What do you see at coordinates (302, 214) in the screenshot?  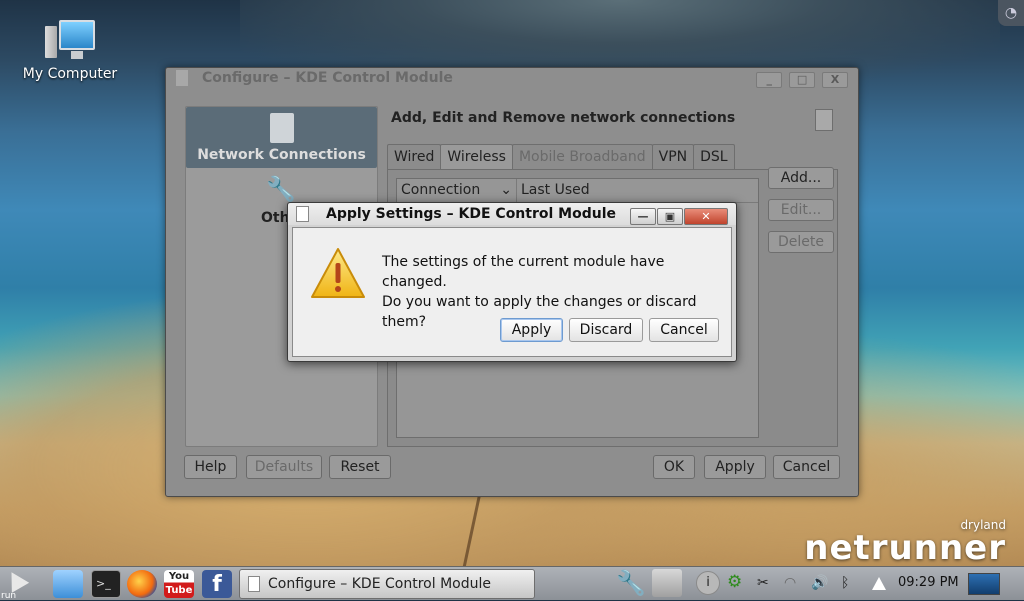 I see `dialog-app-icon` at bounding box center [302, 214].